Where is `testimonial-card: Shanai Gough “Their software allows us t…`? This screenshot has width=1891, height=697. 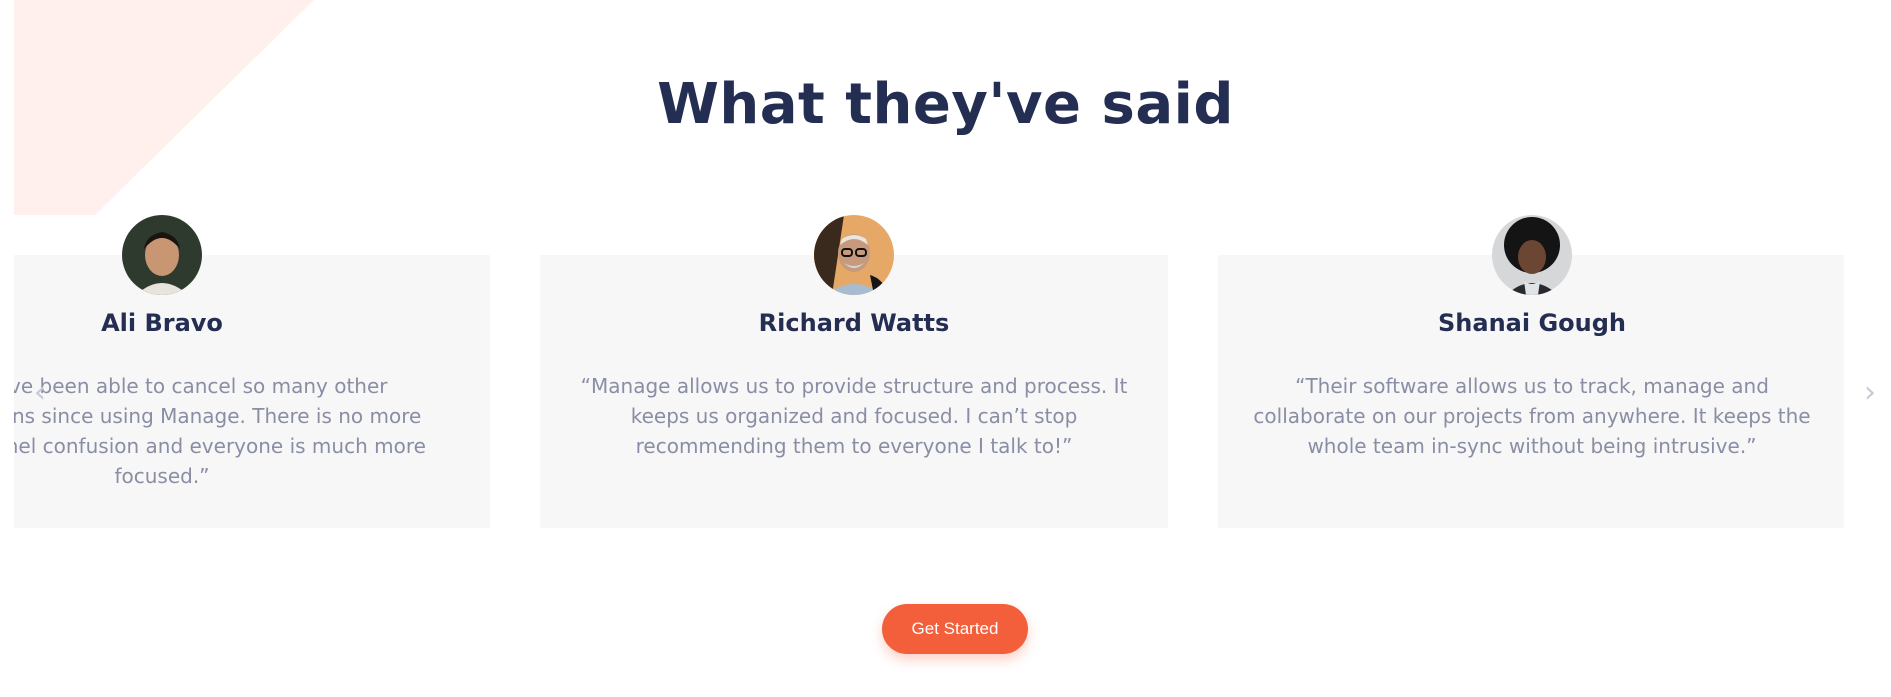 testimonial-card: Shanai Gough “Their software allows us t… is located at coordinates (1531, 371).